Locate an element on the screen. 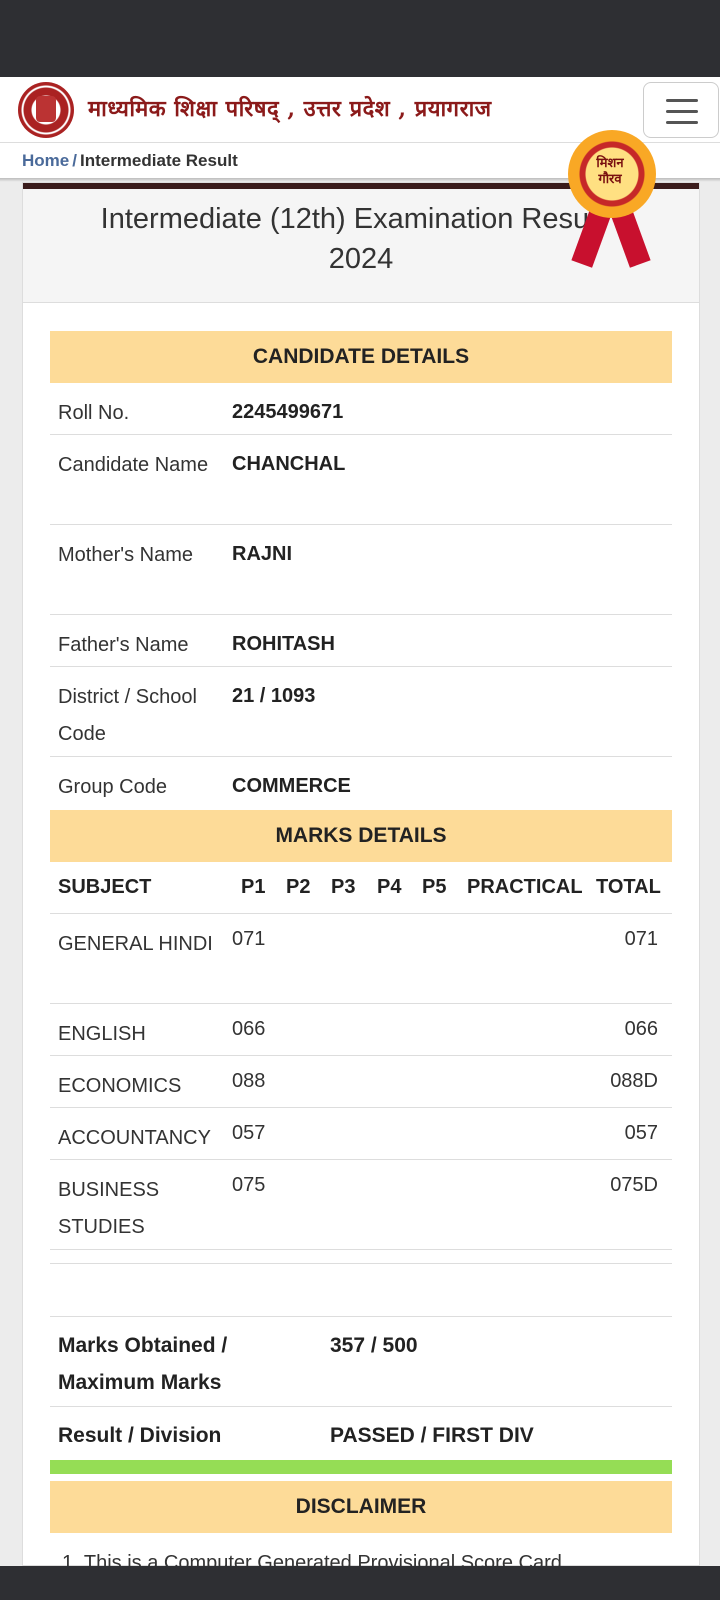 The image size is (720, 1600). mission-gaurav-badge-icon: मिशन गौरव is located at coordinates (612, 200).